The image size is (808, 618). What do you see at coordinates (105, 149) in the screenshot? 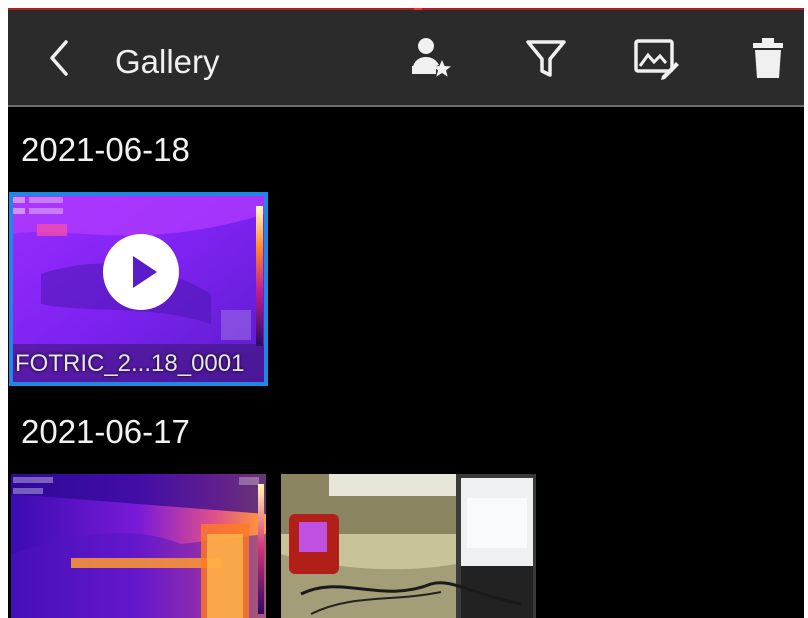
I see `date-header-1: 2021-06-18` at bounding box center [105, 149].